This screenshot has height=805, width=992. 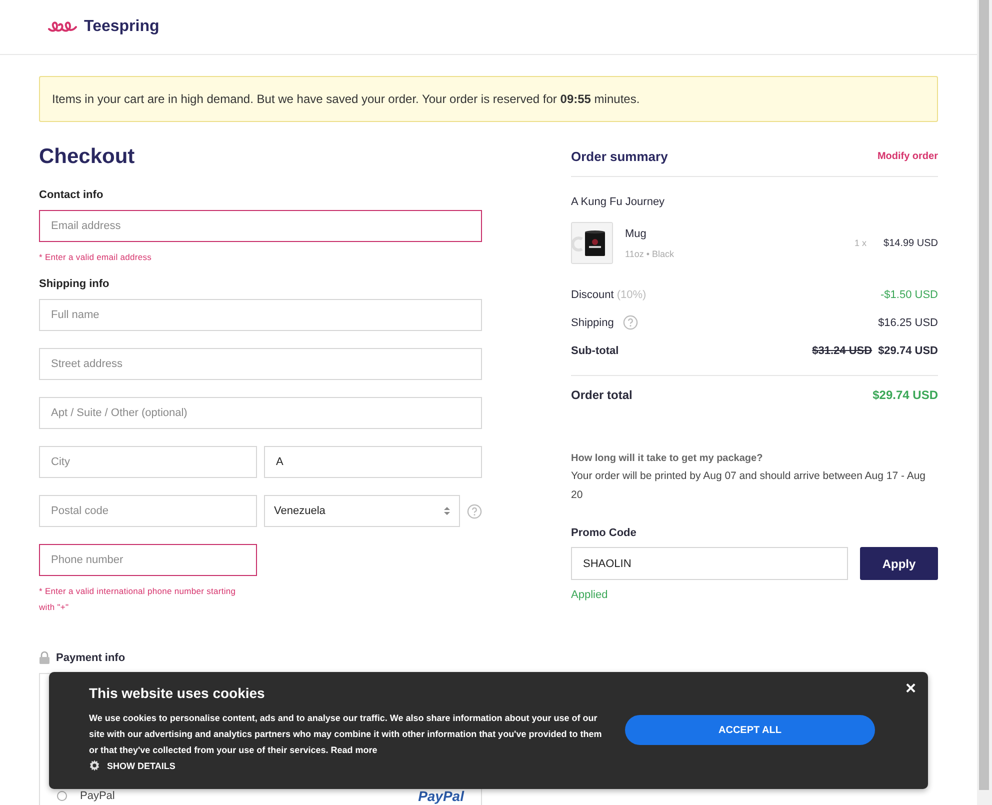 I want to click on summary-label: Shipping, so click(x=592, y=322).